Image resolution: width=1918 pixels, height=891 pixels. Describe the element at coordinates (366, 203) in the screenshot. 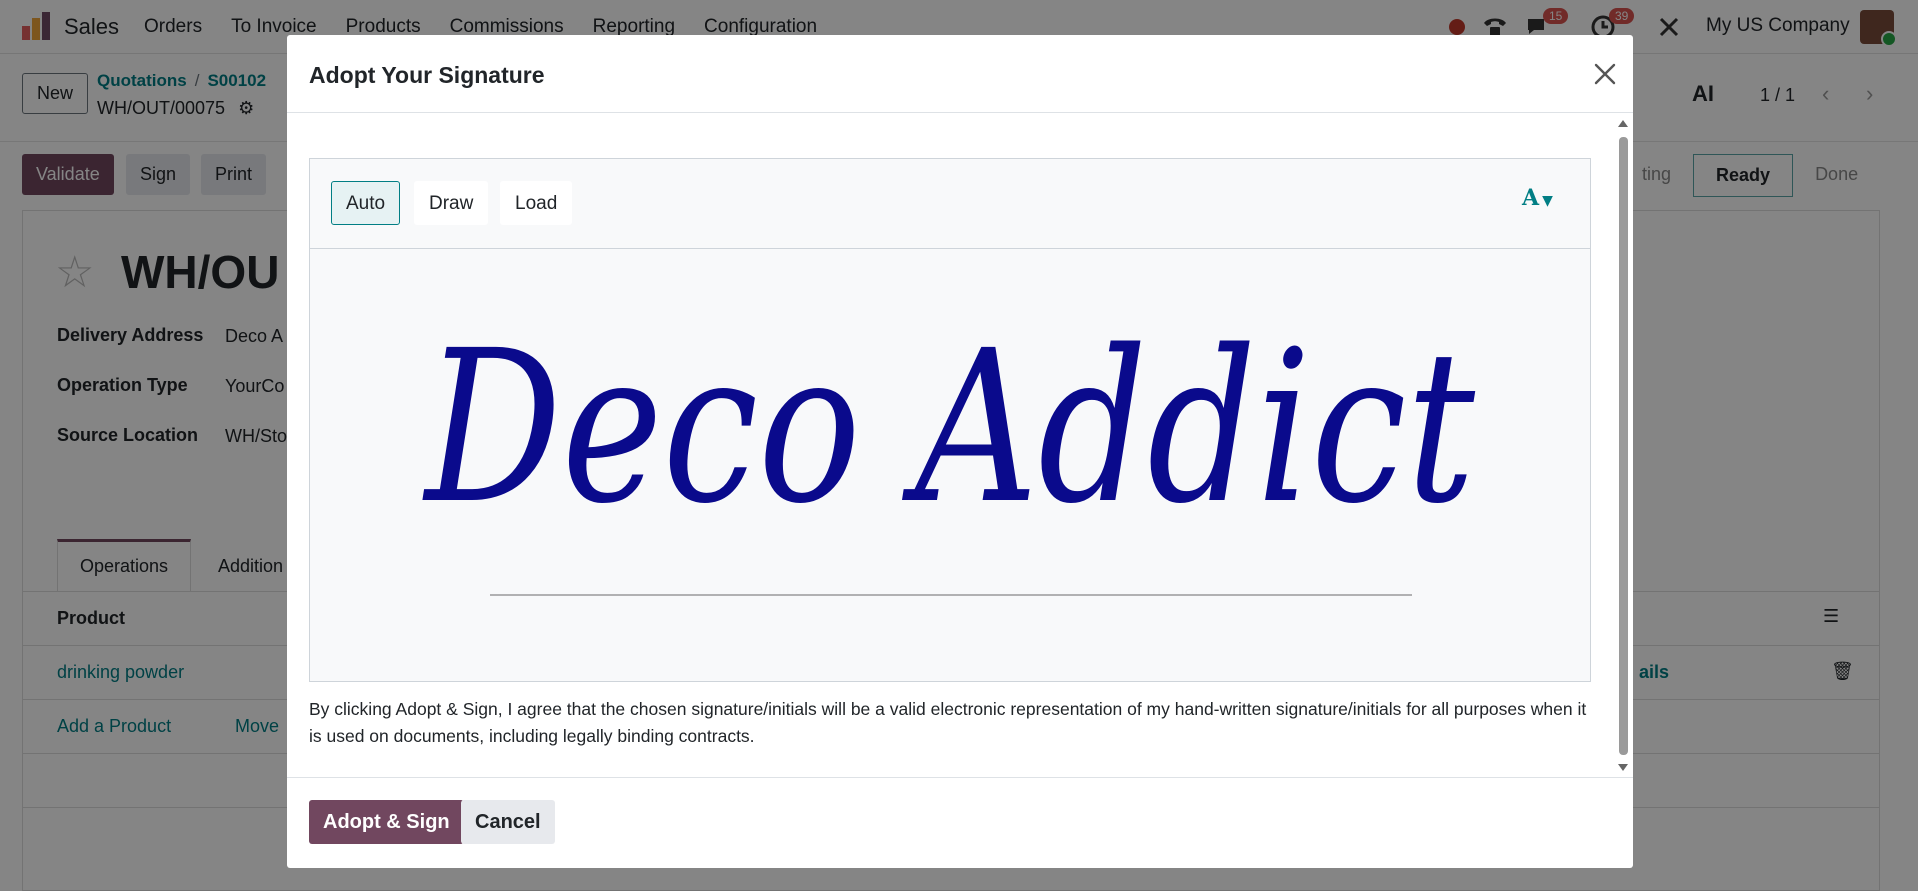

I see `auto-mode-button: Auto` at that location.